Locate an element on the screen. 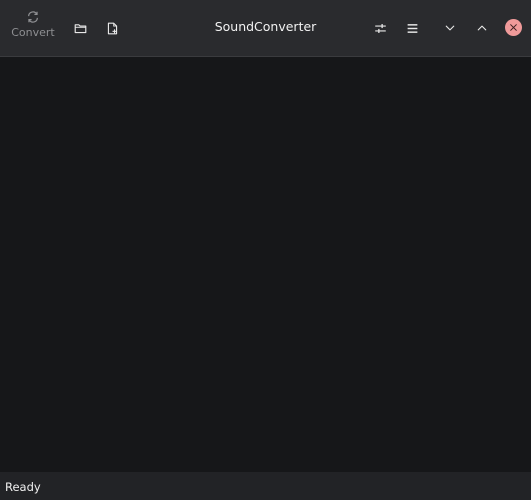 This screenshot has height=500, width=531. minimize-button is located at coordinates (450, 28).